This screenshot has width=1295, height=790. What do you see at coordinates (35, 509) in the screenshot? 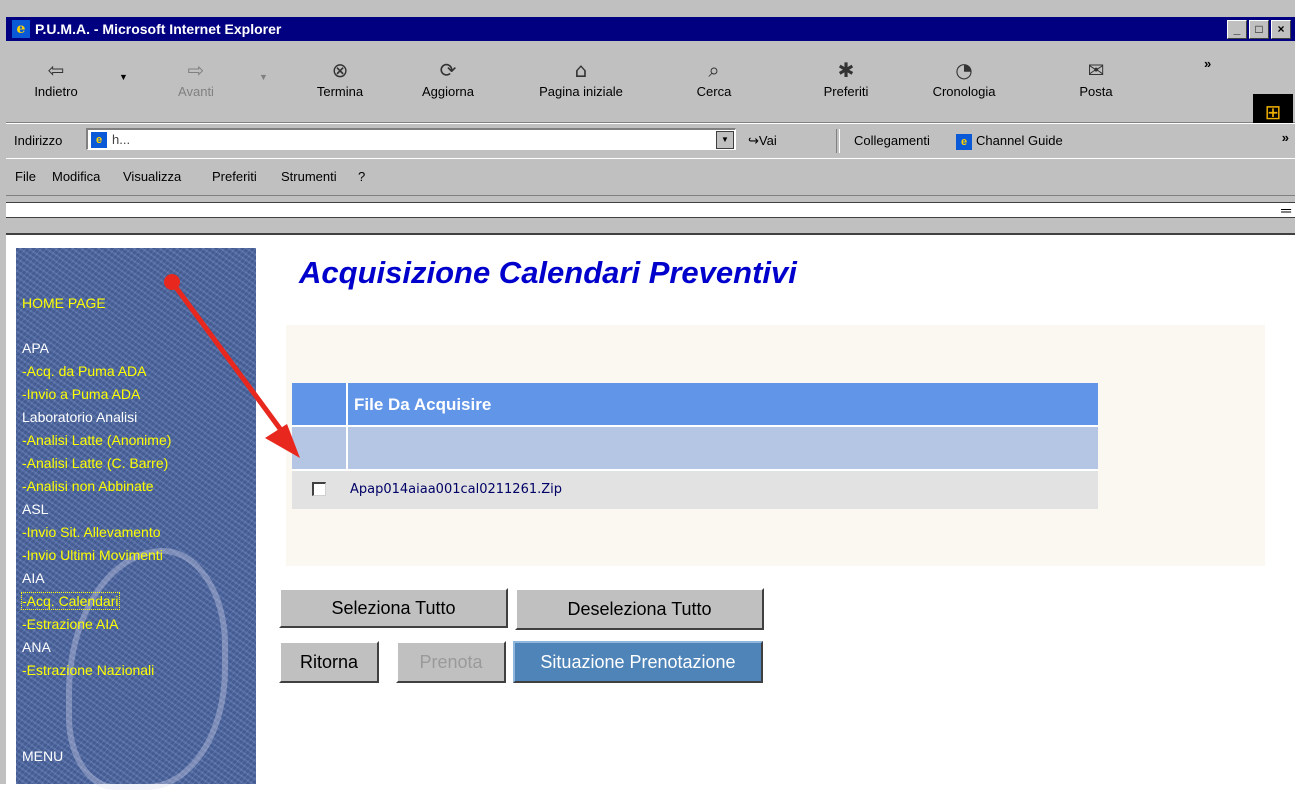
I see `sidebar-section-asl: ASL` at bounding box center [35, 509].